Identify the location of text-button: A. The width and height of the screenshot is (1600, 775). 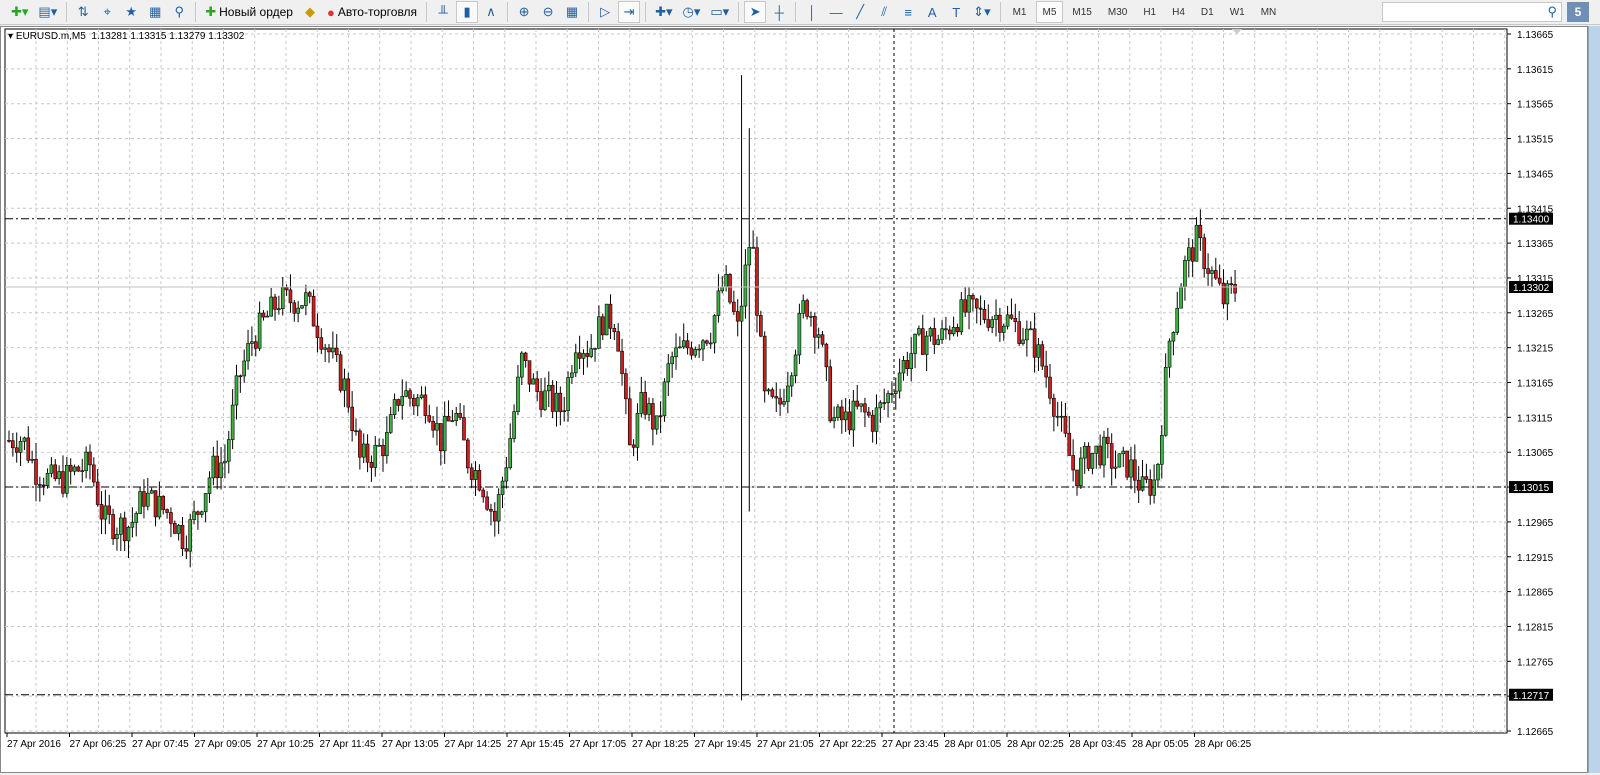
(932, 12).